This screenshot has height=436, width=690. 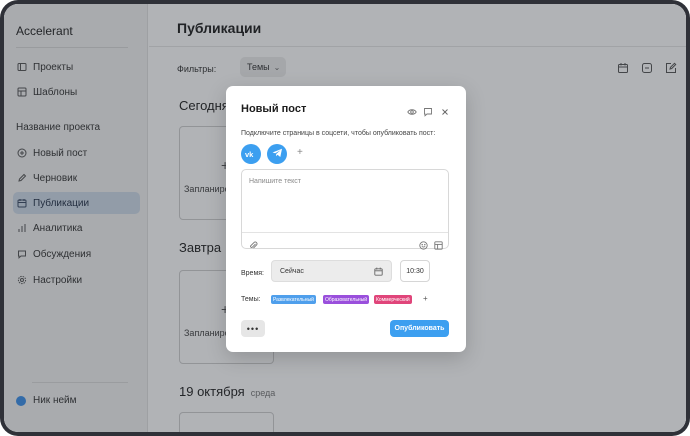 What do you see at coordinates (378, 271) in the screenshot?
I see `calendar-icon` at bounding box center [378, 271].